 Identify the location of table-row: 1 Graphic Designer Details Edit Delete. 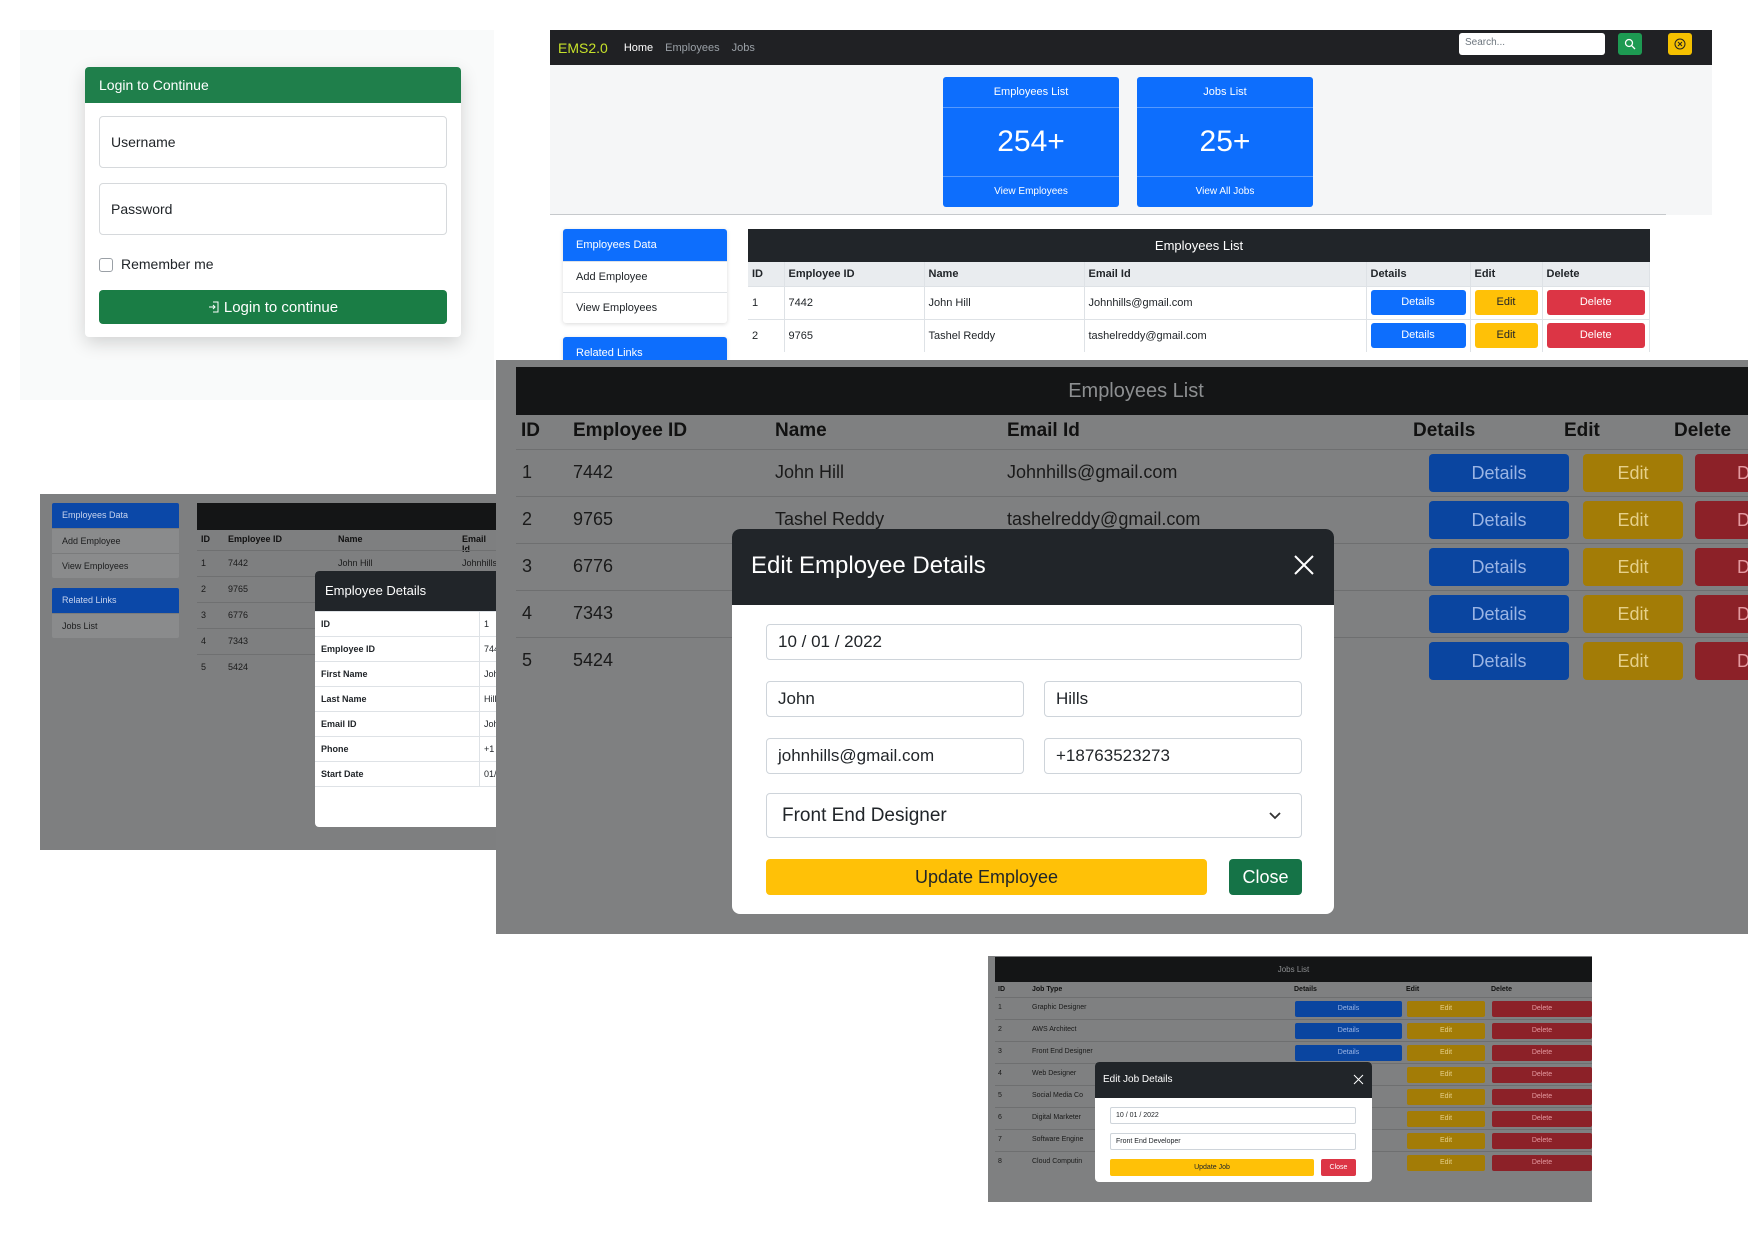
(1293, 1008).